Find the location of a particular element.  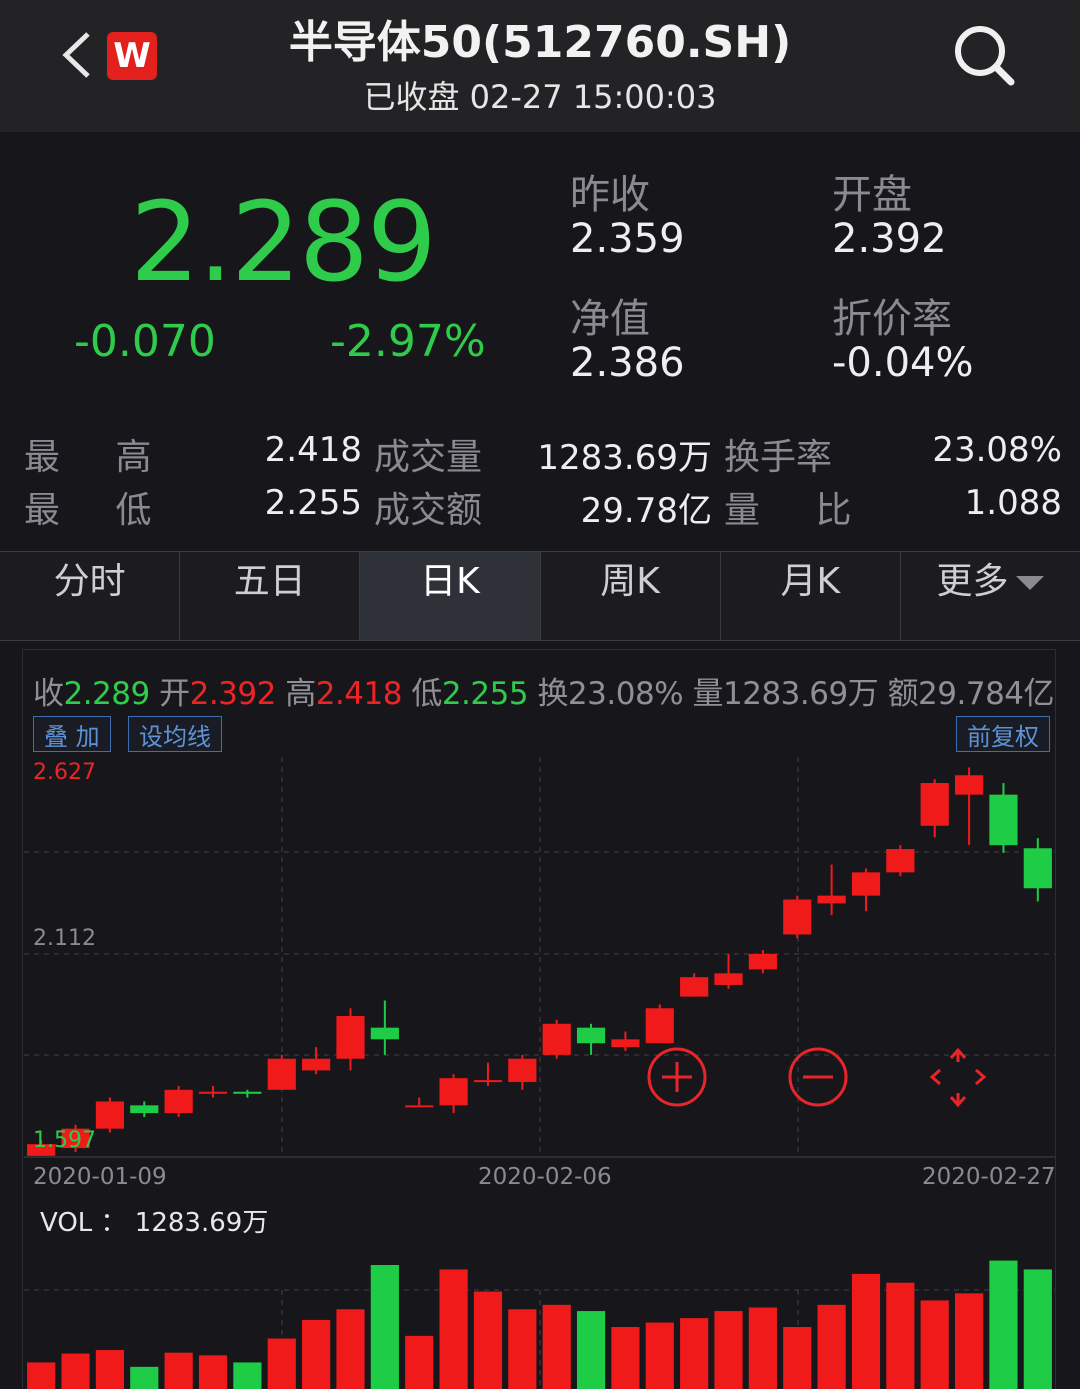

date-end: 2020-02-27 is located at coordinates (989, 1177).